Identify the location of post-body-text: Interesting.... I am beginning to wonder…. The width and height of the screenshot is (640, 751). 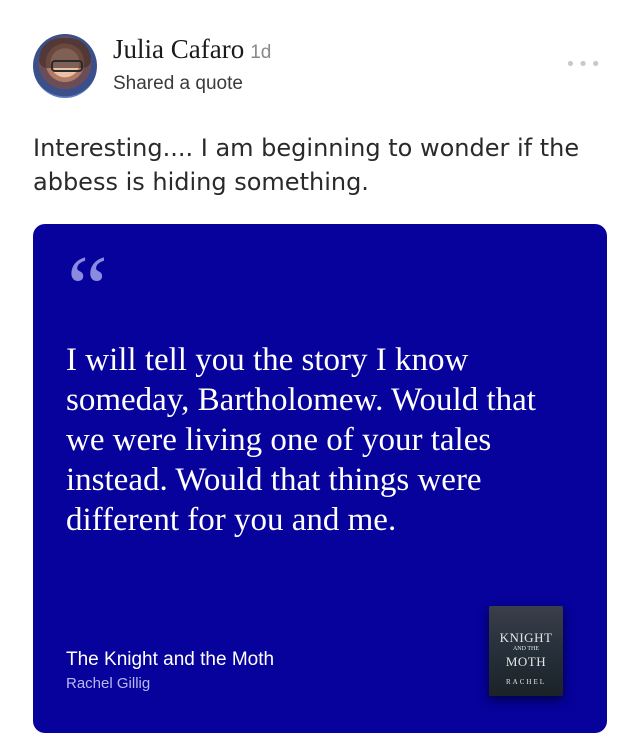
(306, 165).